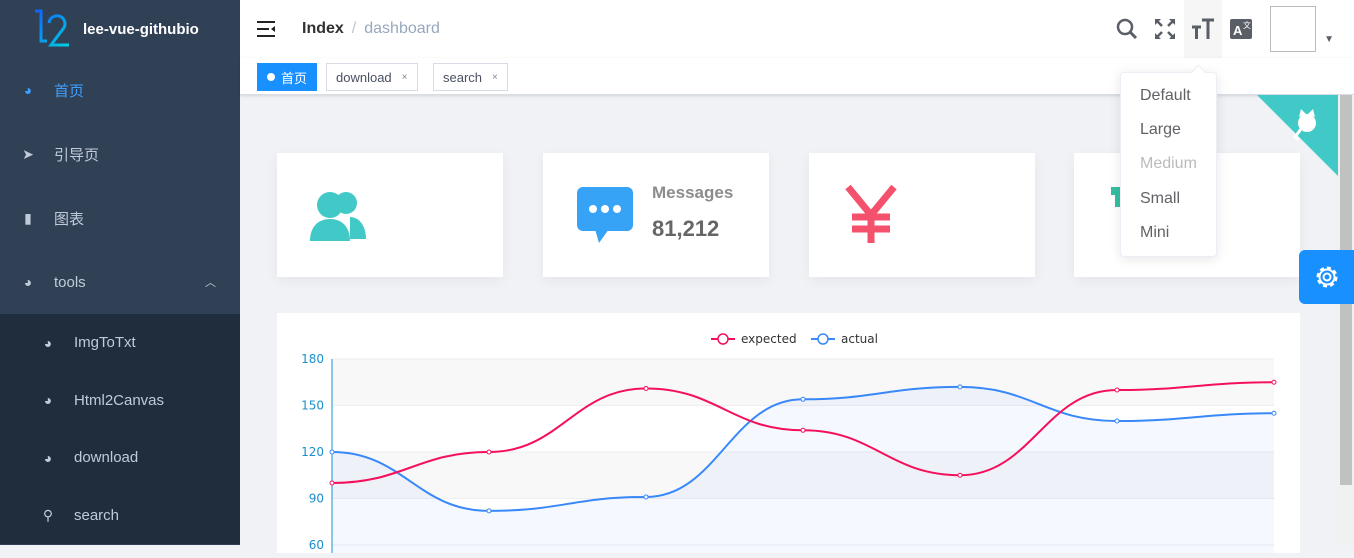 This screenshot has height=558, width=1354. What do you see at coordinates (859, 339) in the screenshot?
I see `legend-label-actual: actual` at bounding box center [859, 339].